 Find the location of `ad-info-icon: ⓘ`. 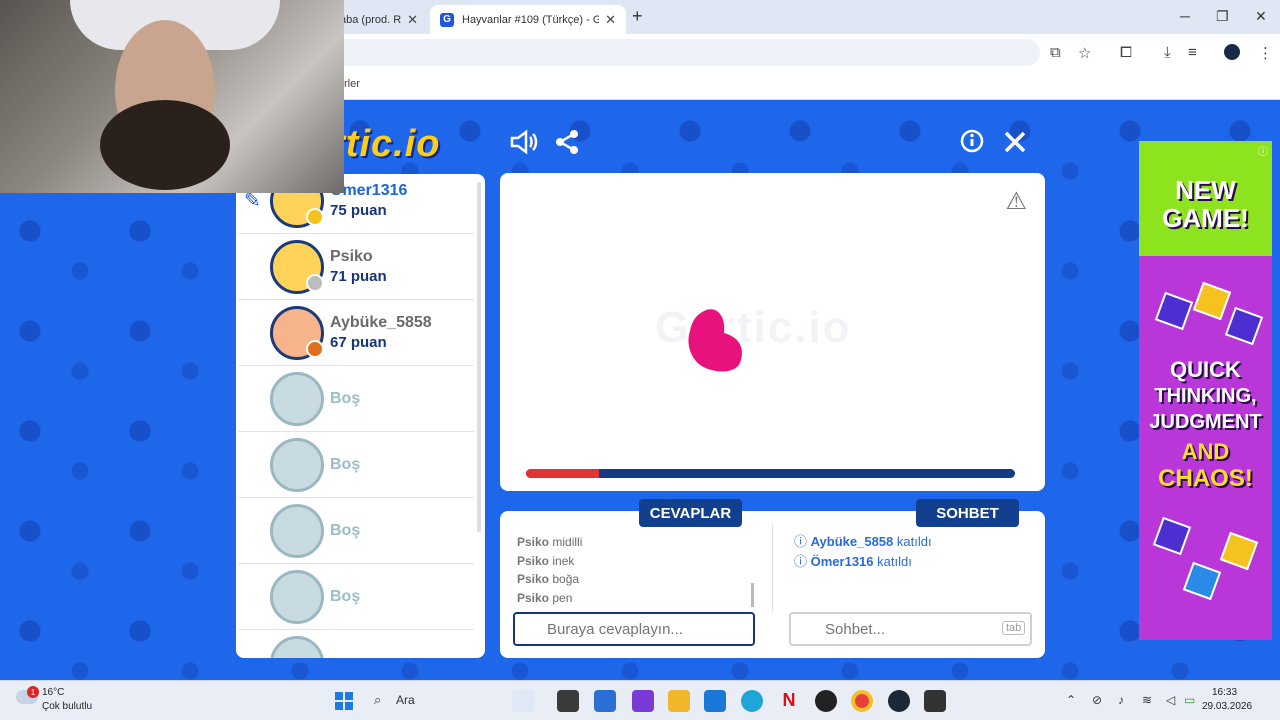

ad-info-icon: ⓘ is located at coordinates (1263, 150).